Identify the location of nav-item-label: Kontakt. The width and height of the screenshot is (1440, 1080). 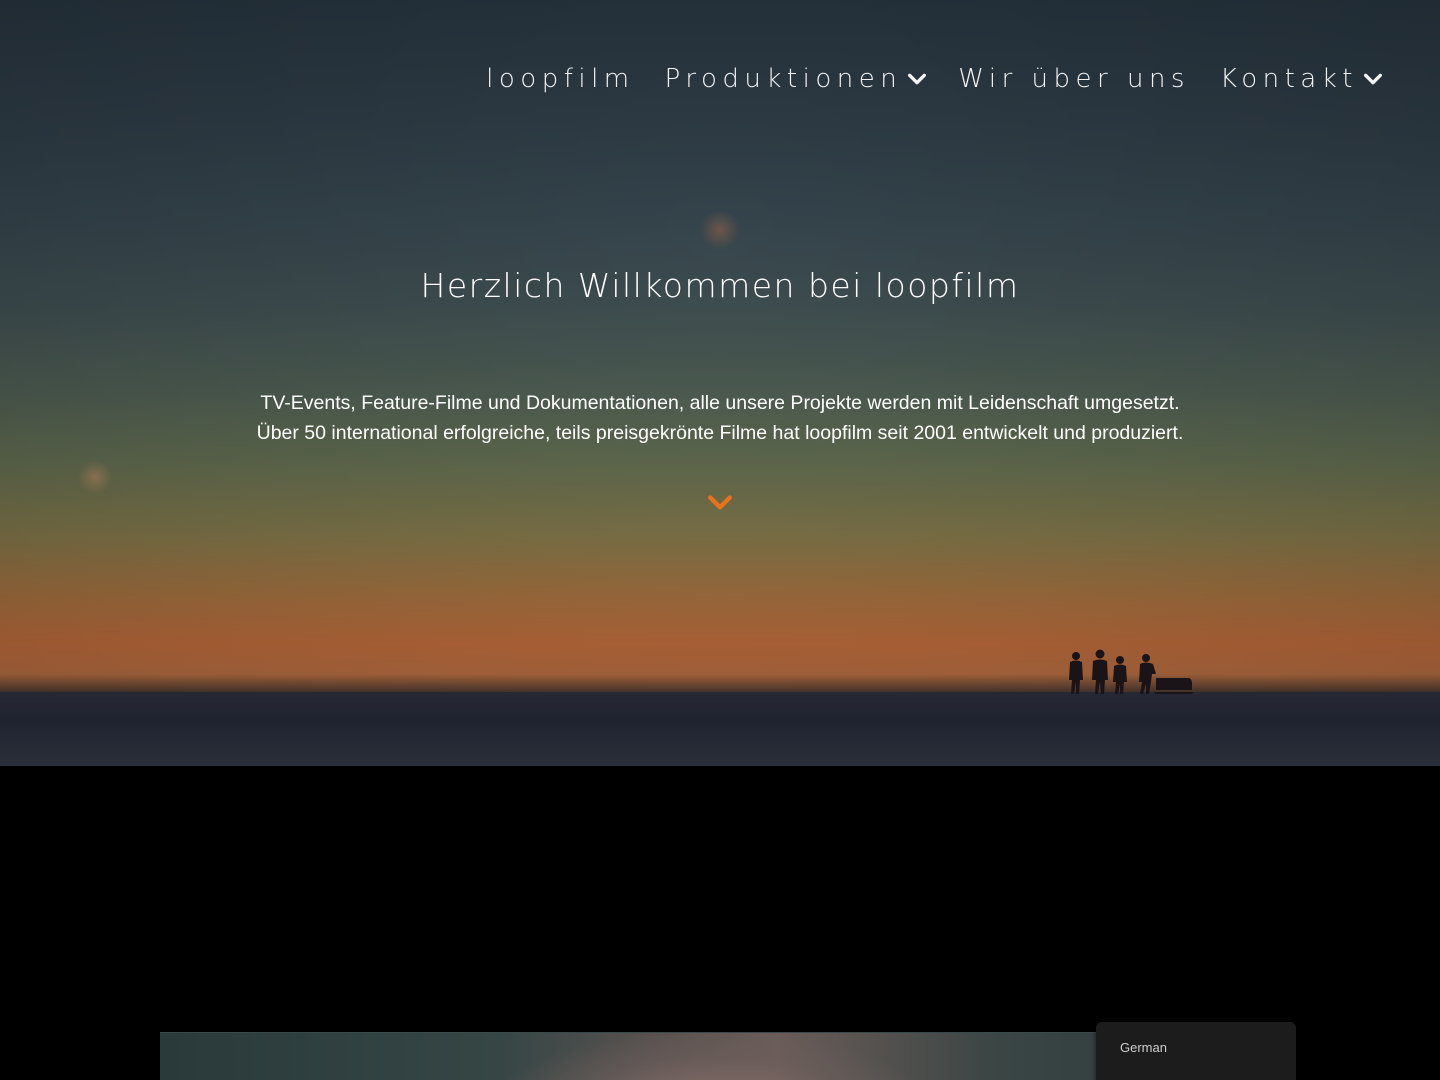
(1288, 79).